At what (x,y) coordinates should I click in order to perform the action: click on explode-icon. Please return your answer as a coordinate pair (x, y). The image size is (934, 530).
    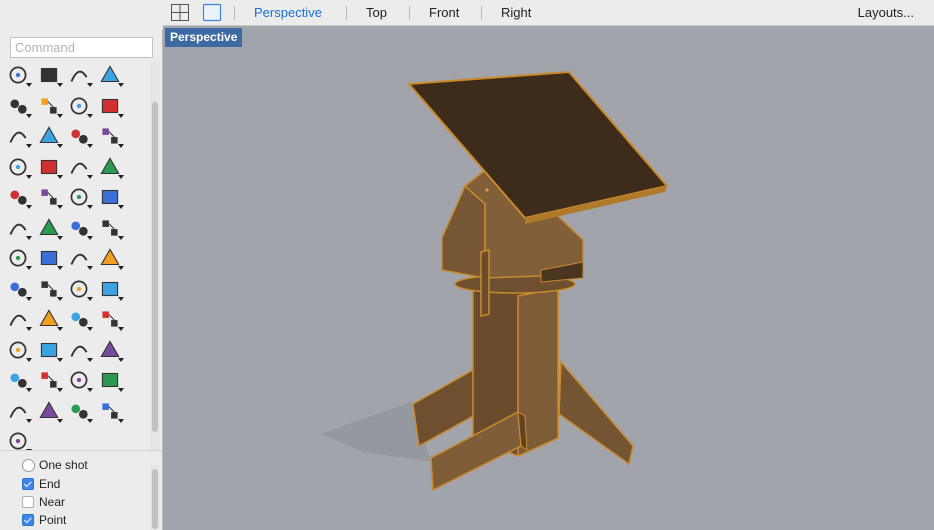
    Looking at the image, I should click on (18, 167).